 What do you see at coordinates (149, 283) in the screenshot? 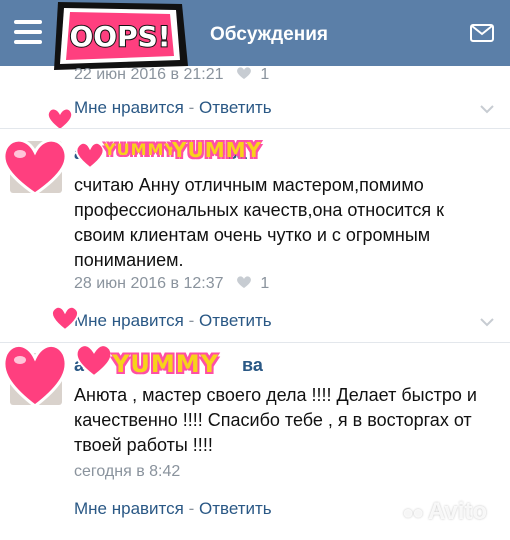
I see `comment-date: 28 июн 2016 в 12:37` at bounding box center [149, 283].